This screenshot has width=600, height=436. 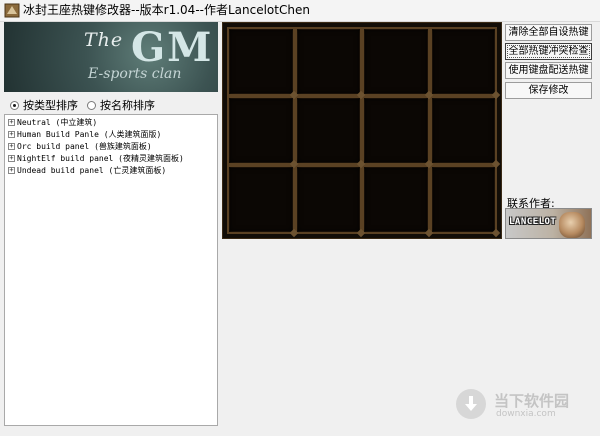 I want to click on tree-item-label: NightElf build panel (夜精灵建筑面板), so click(x=100, y=158).